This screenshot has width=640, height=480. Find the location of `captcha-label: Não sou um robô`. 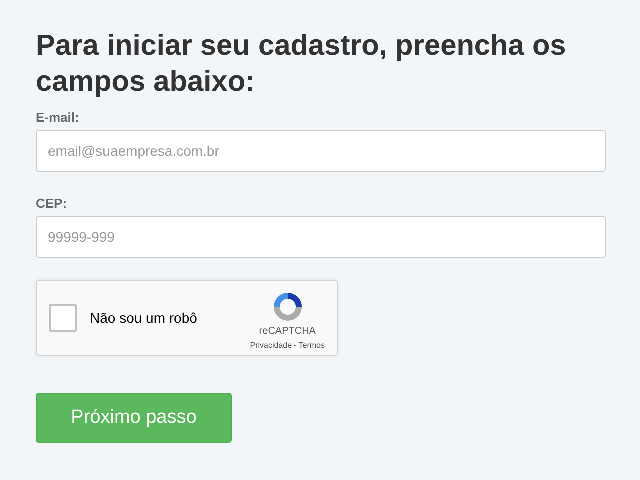

captcha-label: Não sou um robô is located at coordinates (144, 318).